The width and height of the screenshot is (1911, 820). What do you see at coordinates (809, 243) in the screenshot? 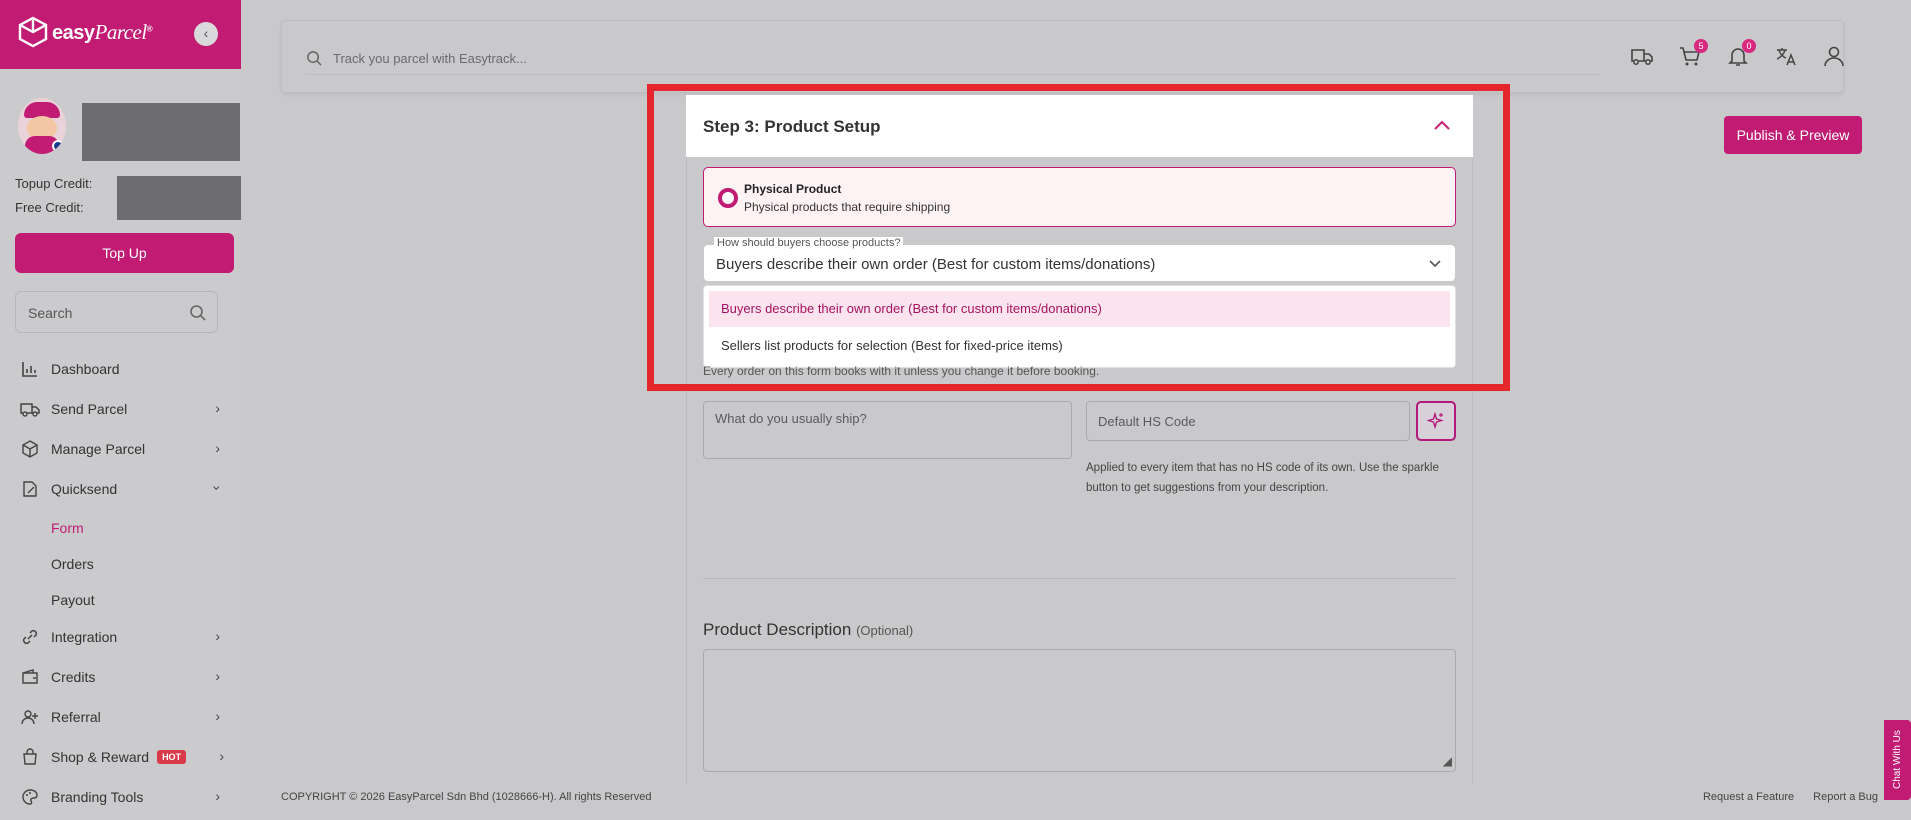
I see `product-choice-label: How should buyers choose products?` at bounding box center [809, 243].